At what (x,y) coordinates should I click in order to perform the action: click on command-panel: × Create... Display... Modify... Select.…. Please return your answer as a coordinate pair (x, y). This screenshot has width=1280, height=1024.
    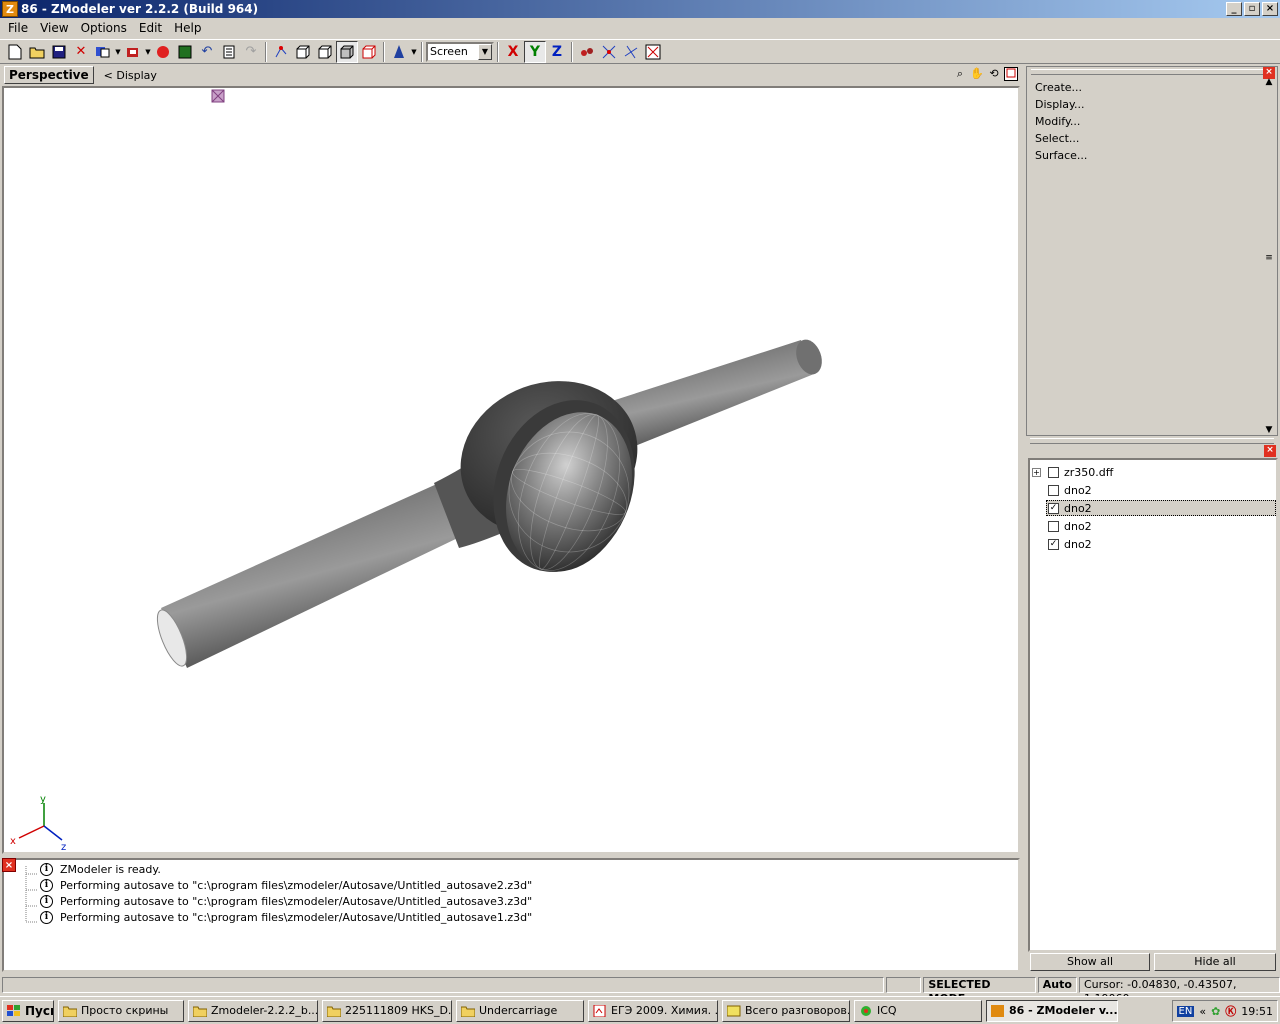
    Looking at the image, I should click on (1152, 251).